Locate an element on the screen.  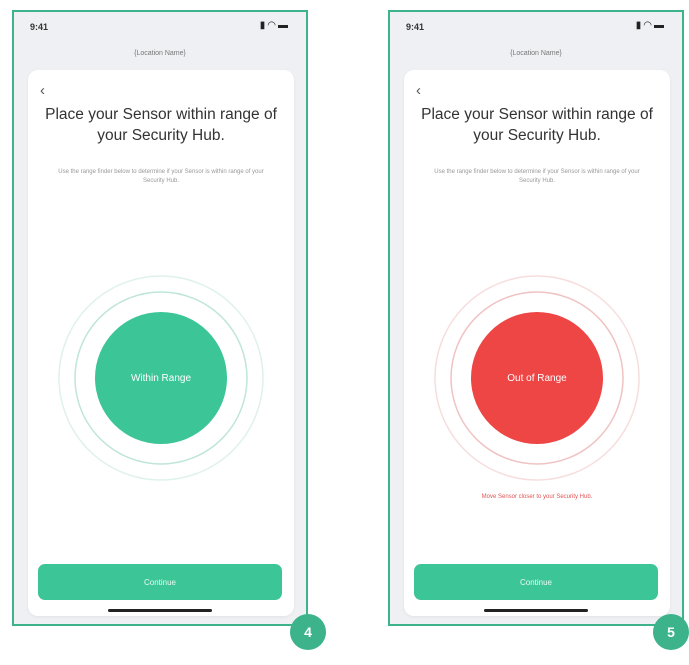
step-badge: 4 is located at coordinates (308, 632).